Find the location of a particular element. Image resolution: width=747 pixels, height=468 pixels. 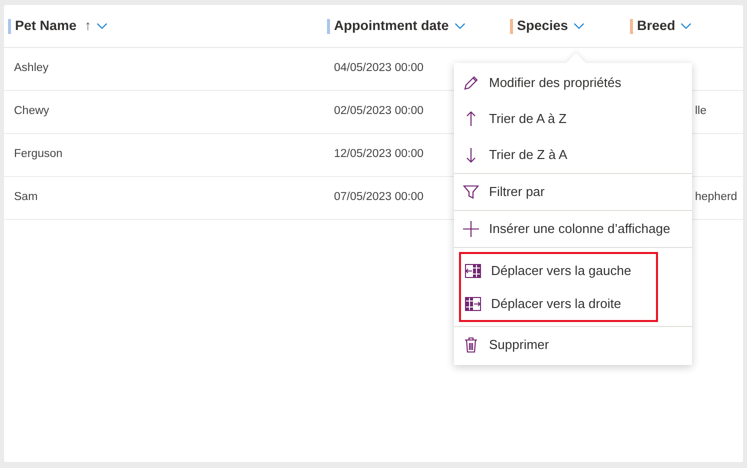

move-left-icon is located at coordinates (473, 271).